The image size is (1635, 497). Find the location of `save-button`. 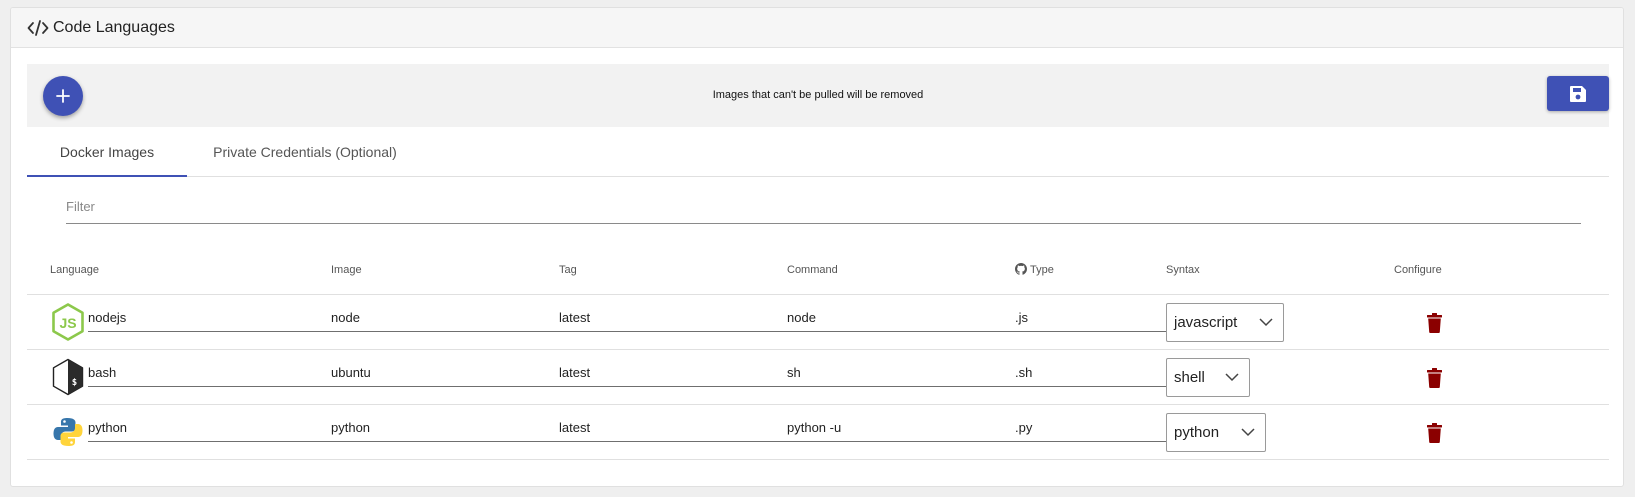

save-button is located at coordinates (1578, 93).